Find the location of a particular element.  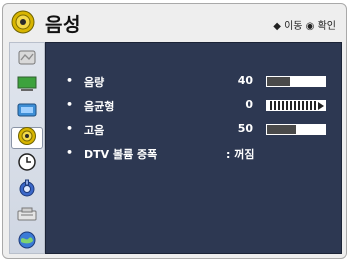

channel-icon is located at coordinates (27, 112).